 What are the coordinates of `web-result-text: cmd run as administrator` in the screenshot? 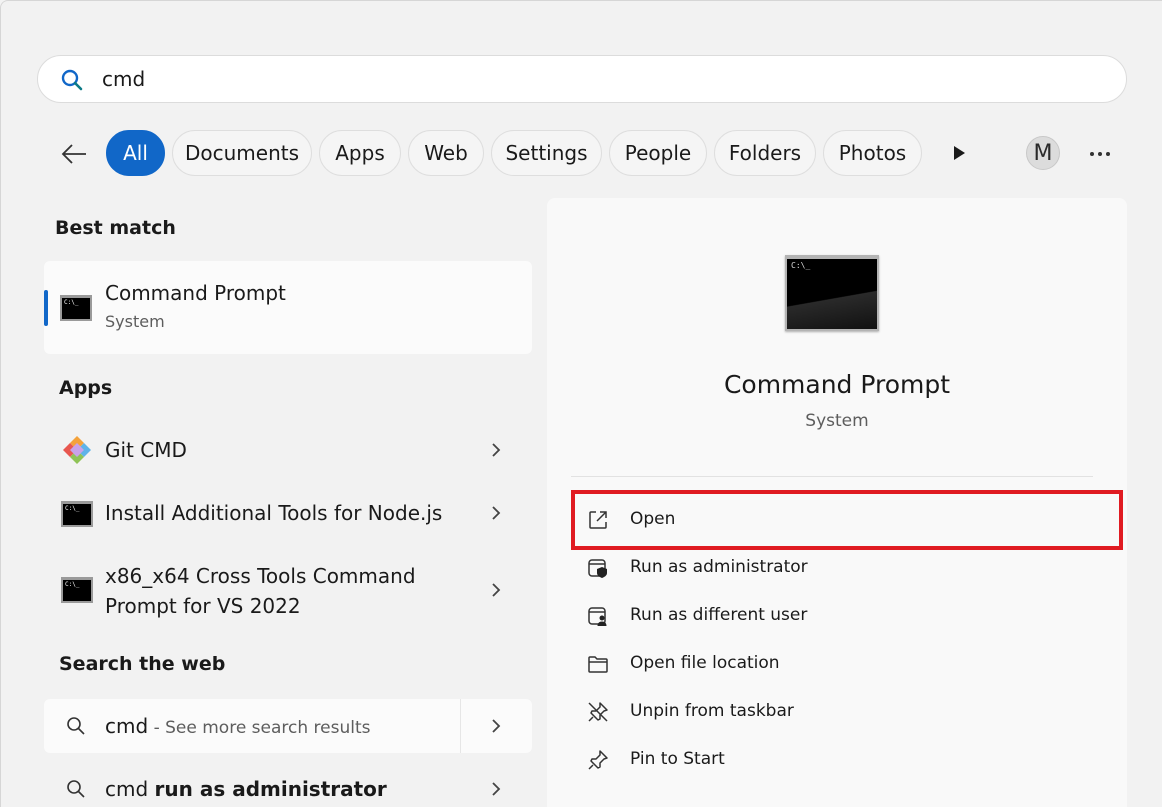 It's located at (246, 789).